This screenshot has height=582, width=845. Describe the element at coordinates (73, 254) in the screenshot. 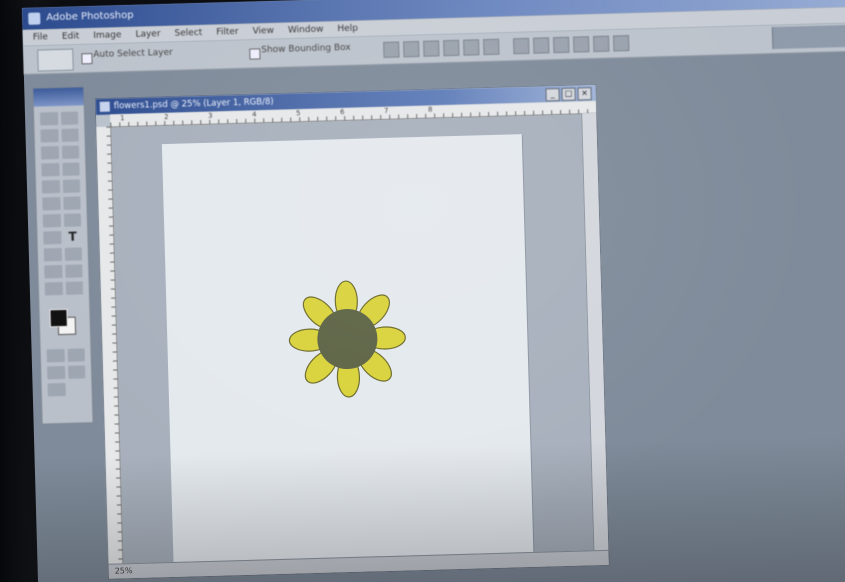

I see `shape-tool-icon` at that location.